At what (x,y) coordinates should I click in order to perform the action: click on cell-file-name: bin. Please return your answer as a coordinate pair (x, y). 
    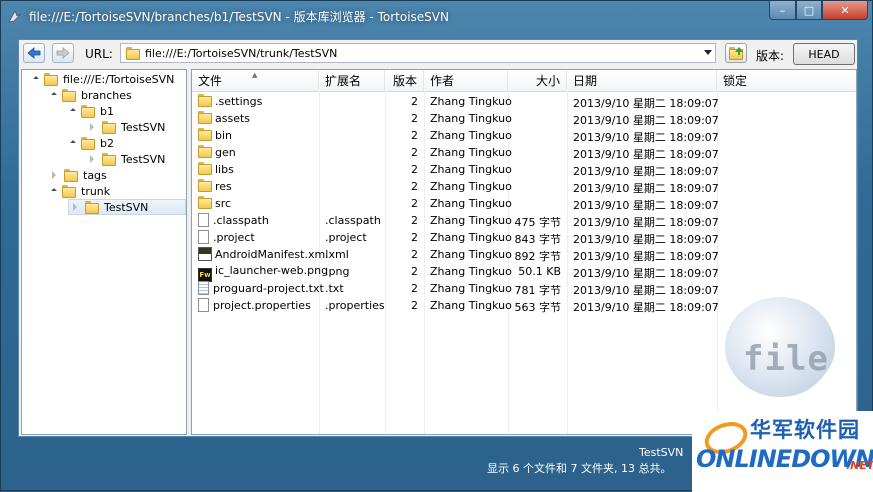
    Looking at the image, I should click on (215, 135).